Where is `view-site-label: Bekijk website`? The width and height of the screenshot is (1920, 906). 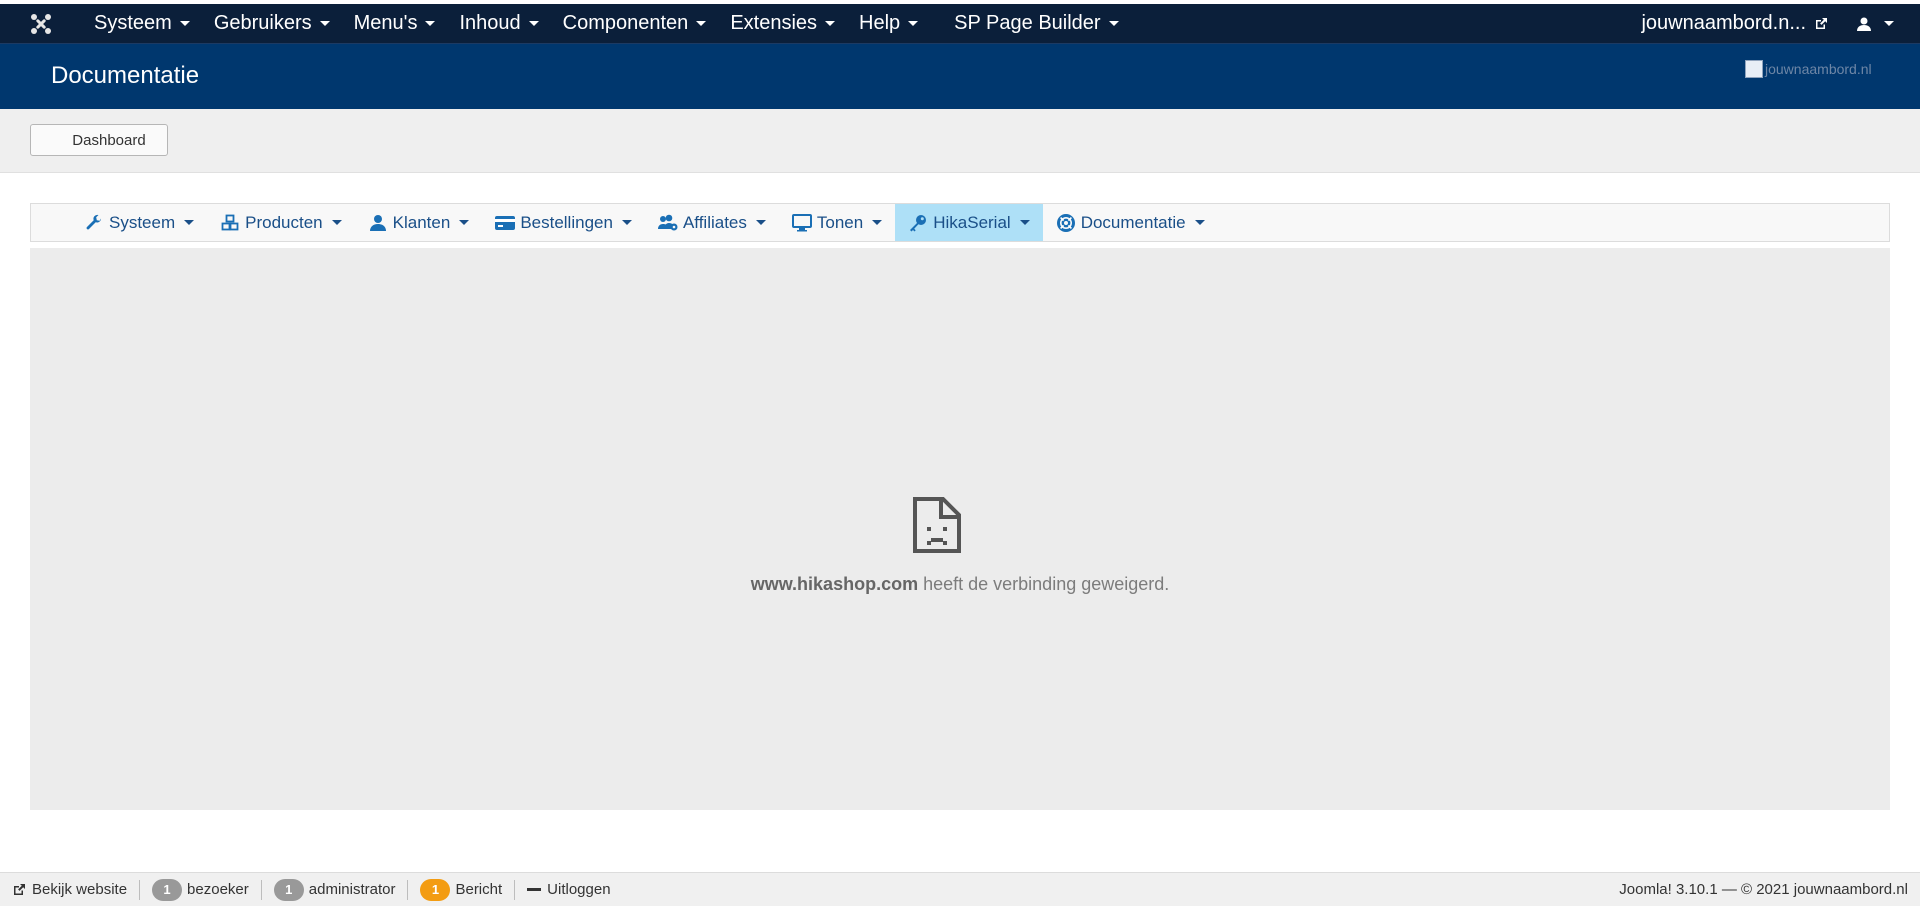
view-site-label: Bekijk website is located at coordinates (80, 889).